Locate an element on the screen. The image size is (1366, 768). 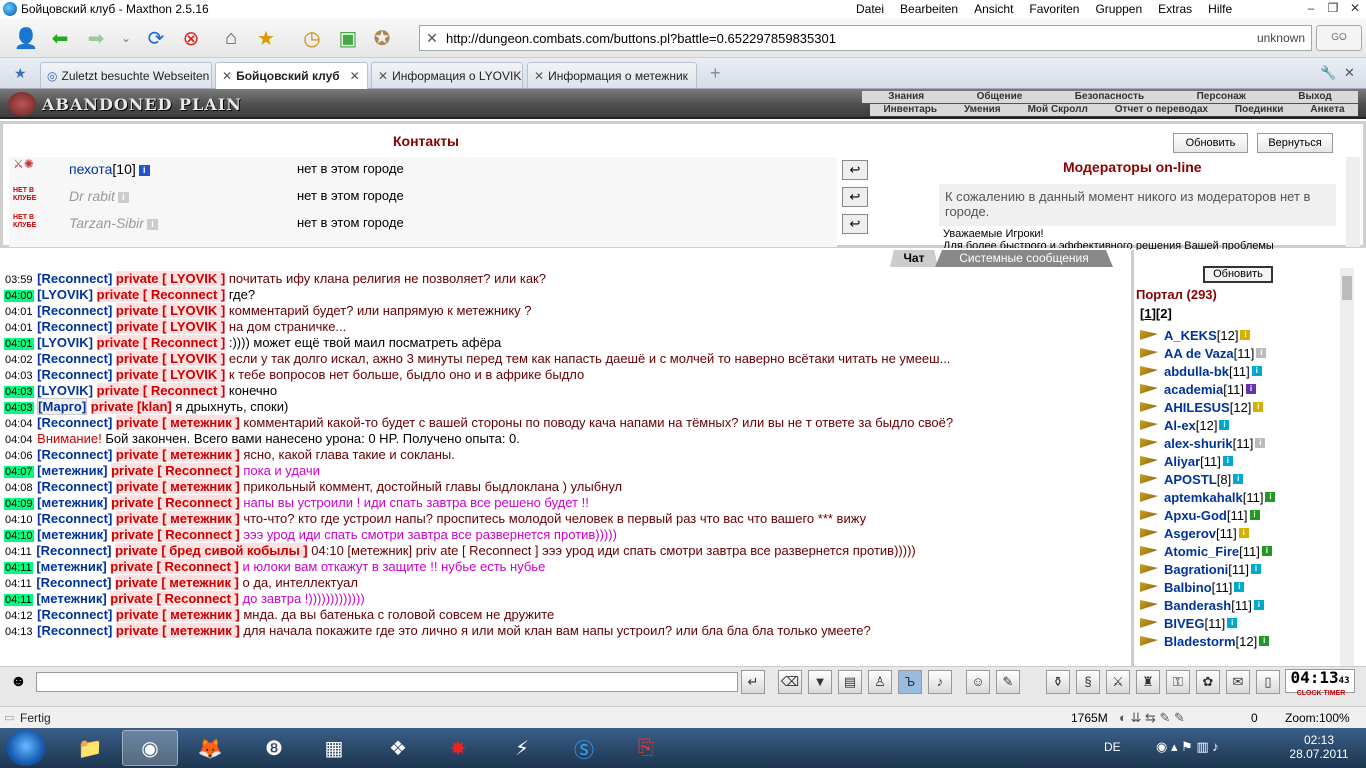
message-time: 04:07 is located at coordinates (19, 472).